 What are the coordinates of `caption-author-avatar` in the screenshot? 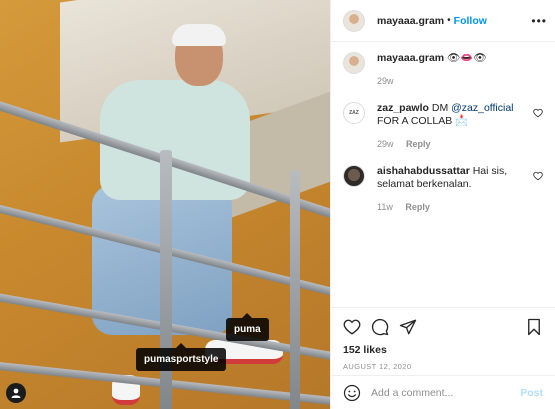 It's located at (354, 63).